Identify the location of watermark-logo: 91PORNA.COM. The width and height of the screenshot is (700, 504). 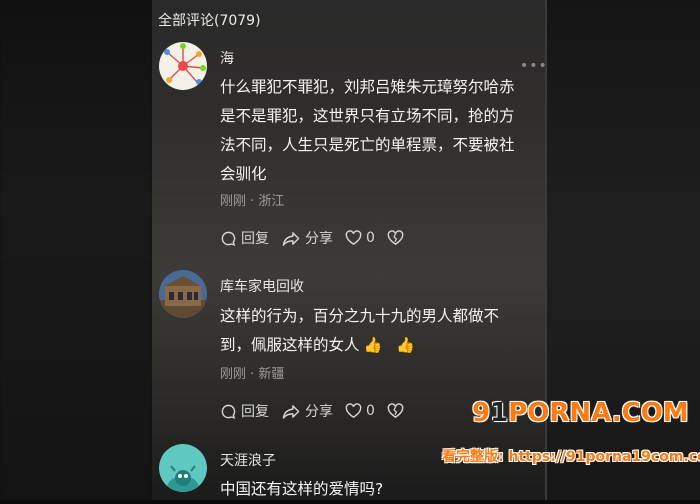
(580, 413).